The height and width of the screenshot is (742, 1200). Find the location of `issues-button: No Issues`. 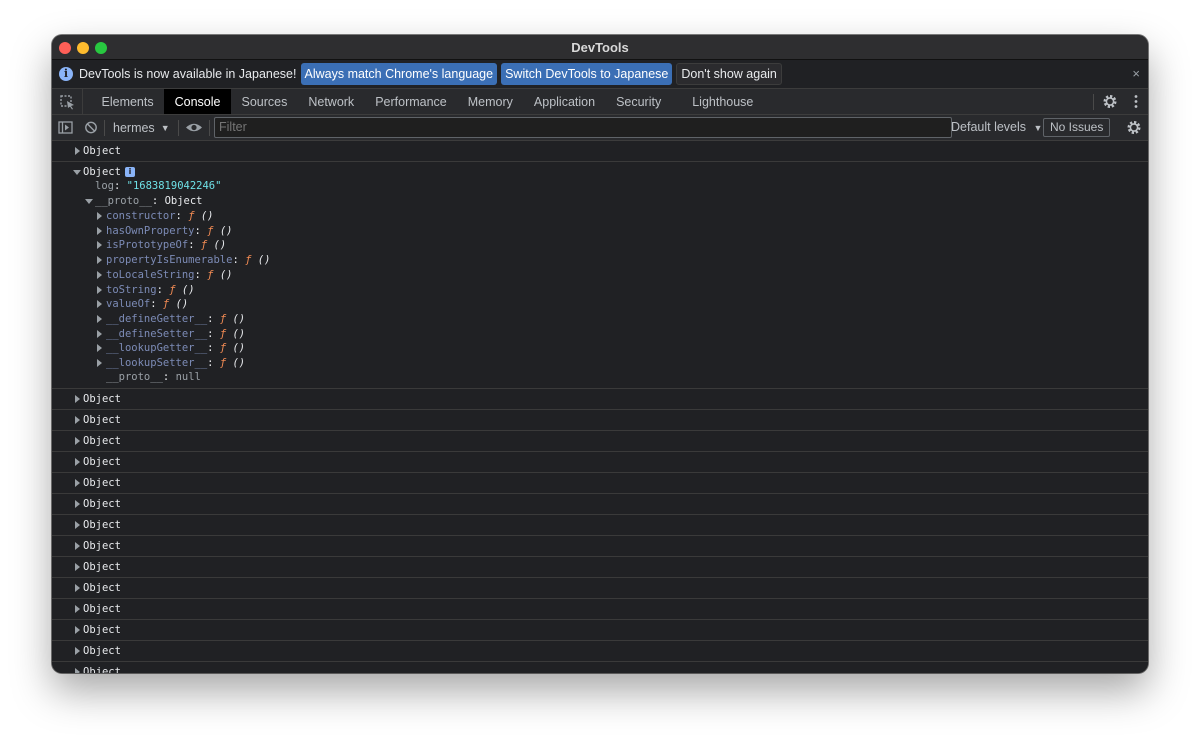

issues-button: No Issues is located at coordinates (1077, 127).